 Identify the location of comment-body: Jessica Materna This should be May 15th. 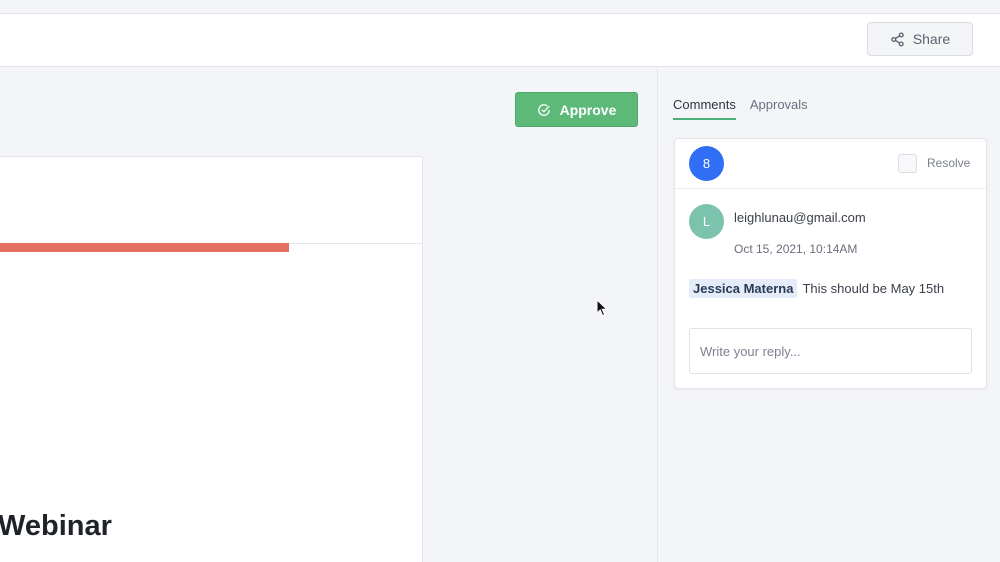
(816, 288).